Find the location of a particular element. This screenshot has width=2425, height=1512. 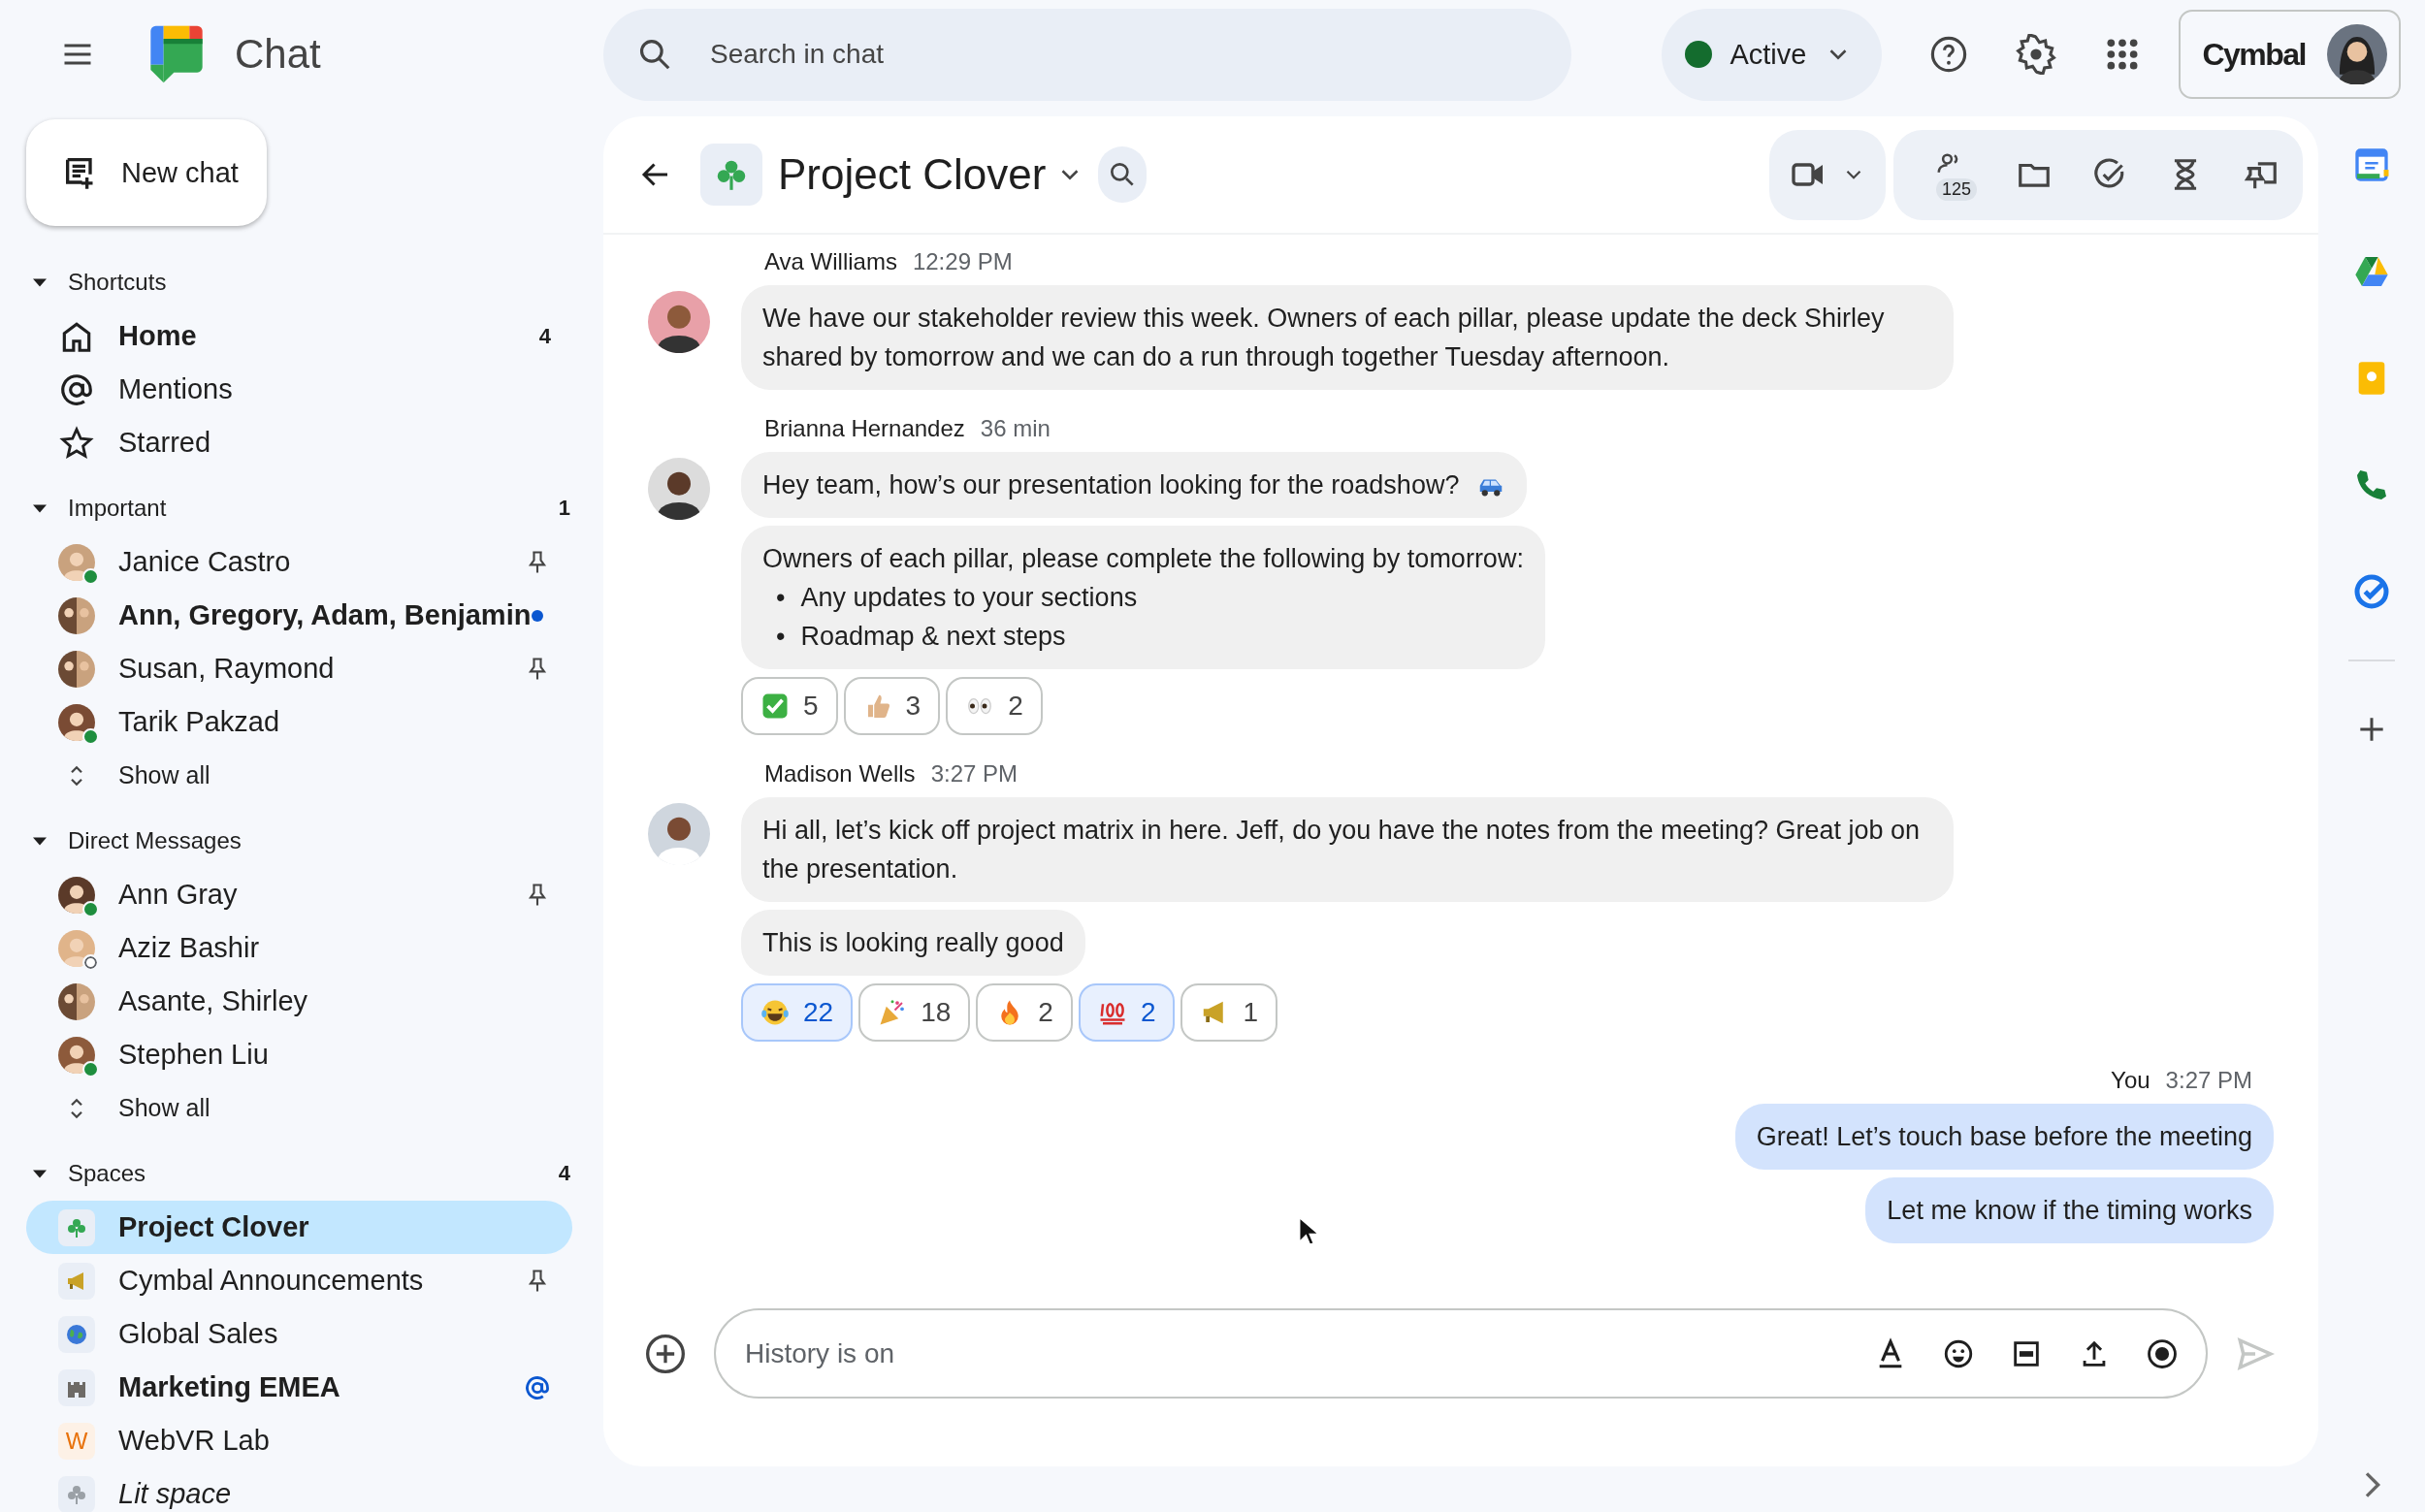

sender-name: Madison Wells is located at coordinates (840, 774).